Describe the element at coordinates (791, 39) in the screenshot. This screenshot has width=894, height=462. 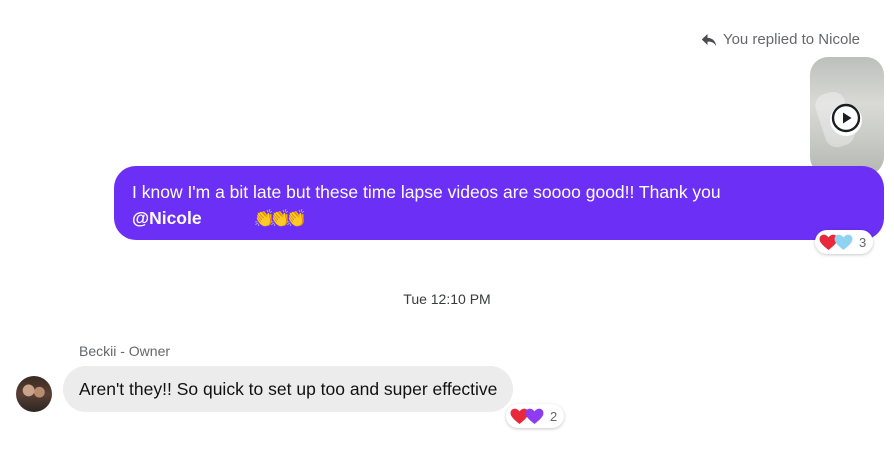
I see `reply-note-text: You replied to Nicole` at that location.